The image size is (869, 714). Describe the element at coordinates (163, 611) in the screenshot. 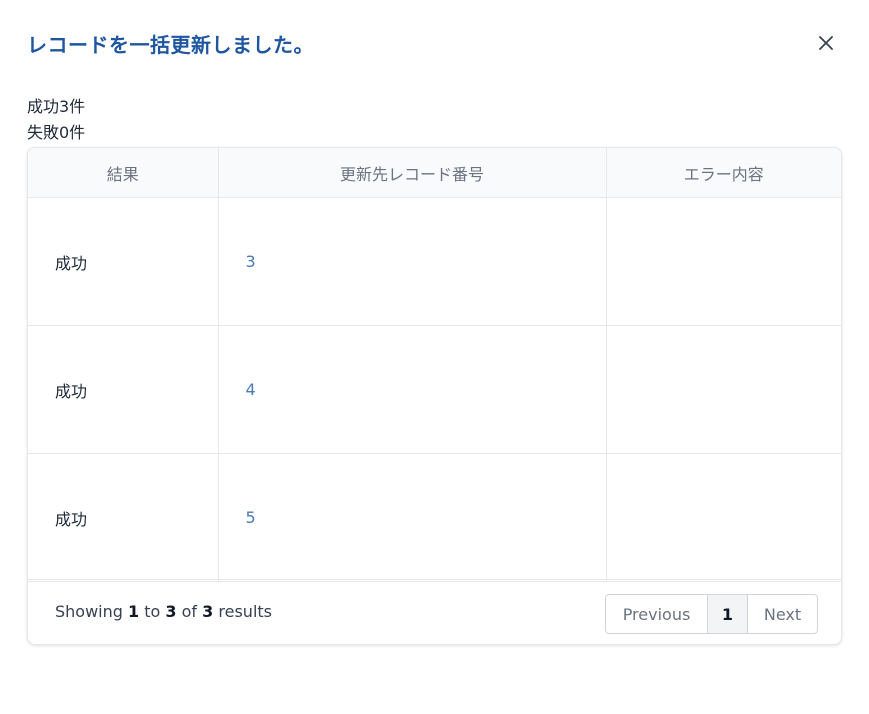

I see `results-summary: Showing 1 to 3 of 3 results` at that location.